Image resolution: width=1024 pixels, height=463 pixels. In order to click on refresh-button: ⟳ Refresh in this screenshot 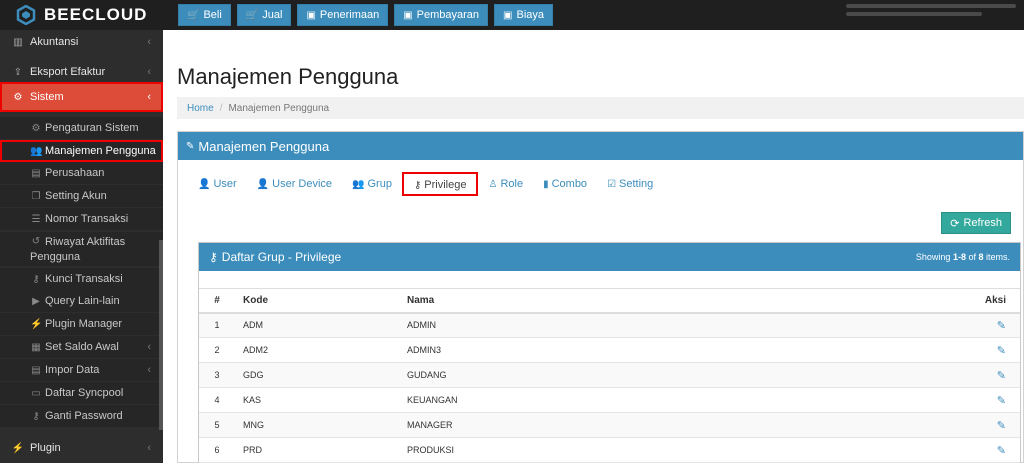, I will do `click(976, 223)`.